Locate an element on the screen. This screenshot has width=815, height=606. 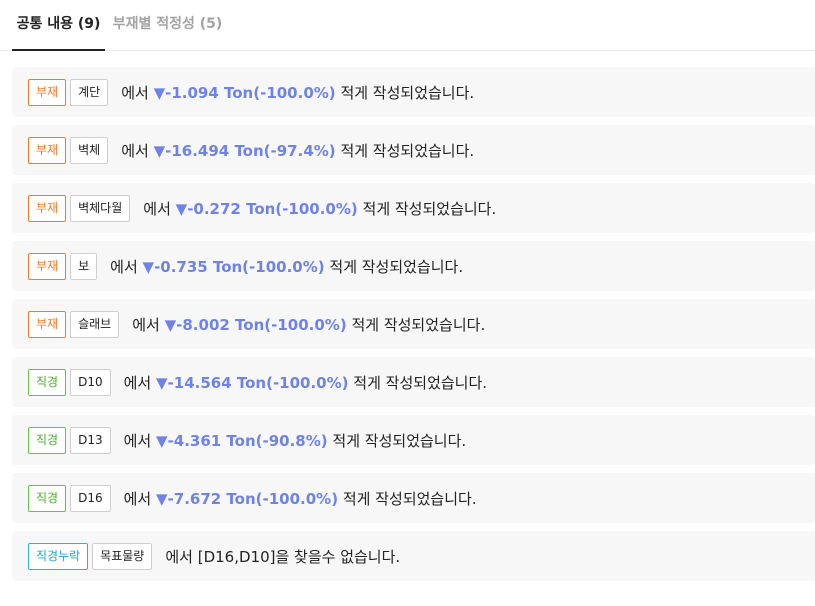
item-badge: D16 is located at coordinates (90, 498).